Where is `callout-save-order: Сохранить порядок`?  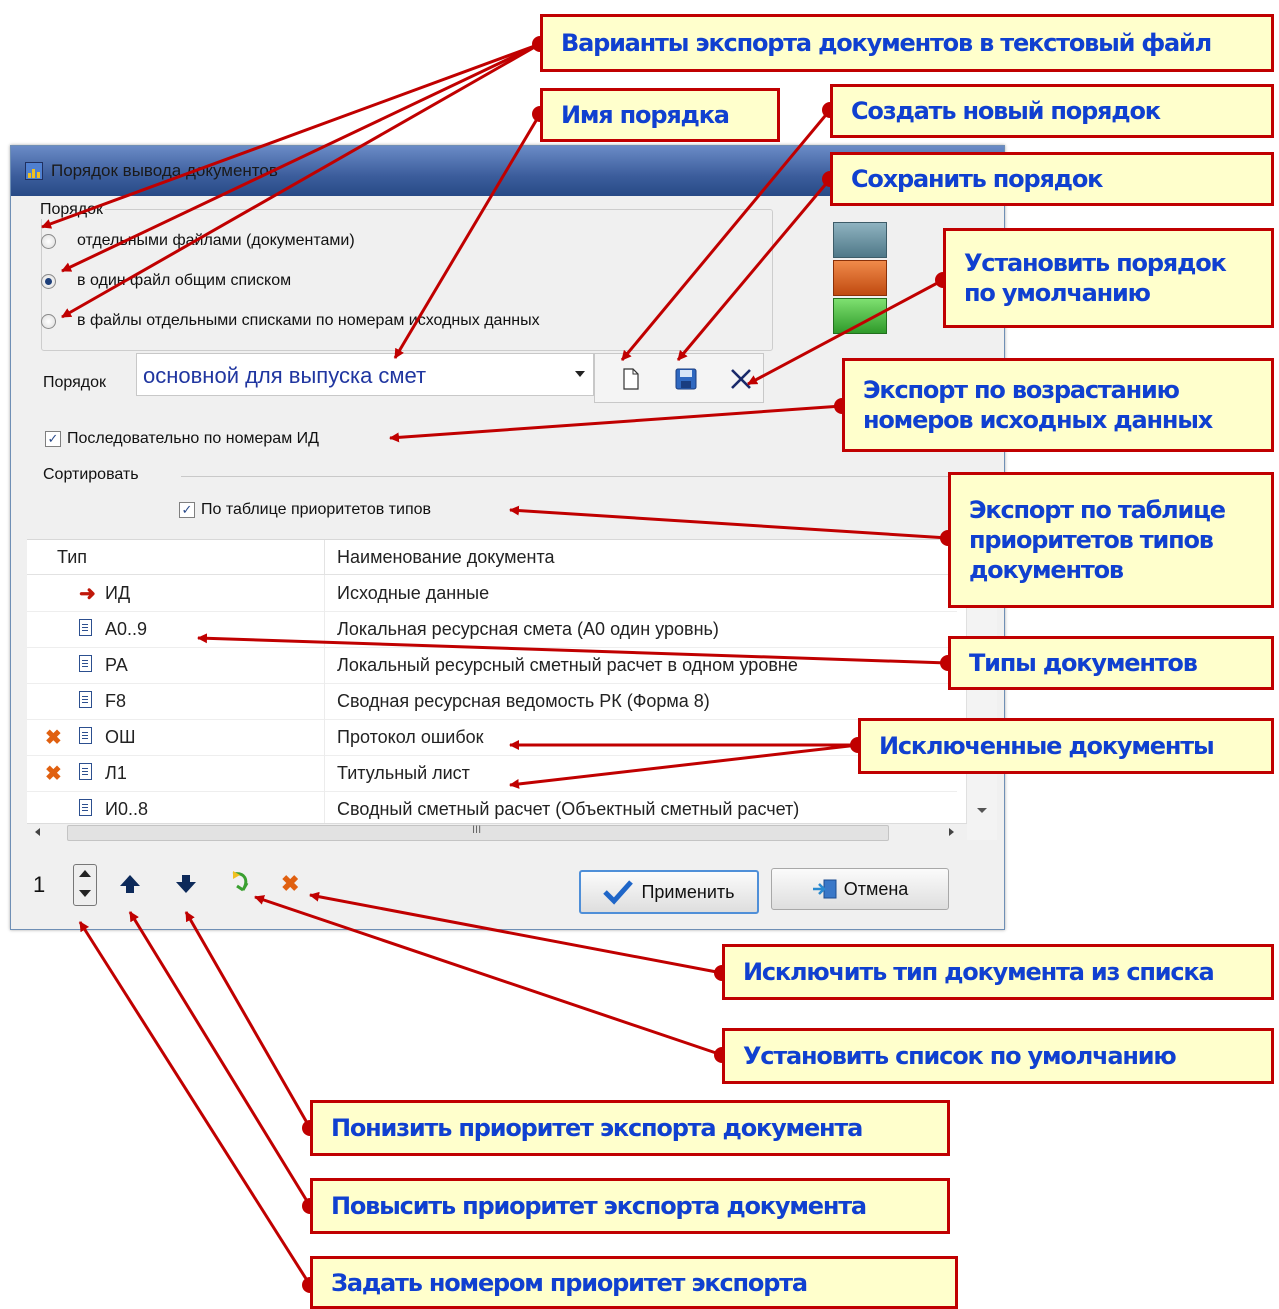 callout-save-order: Сохранить порядок is located at coordinates (1052, 179).